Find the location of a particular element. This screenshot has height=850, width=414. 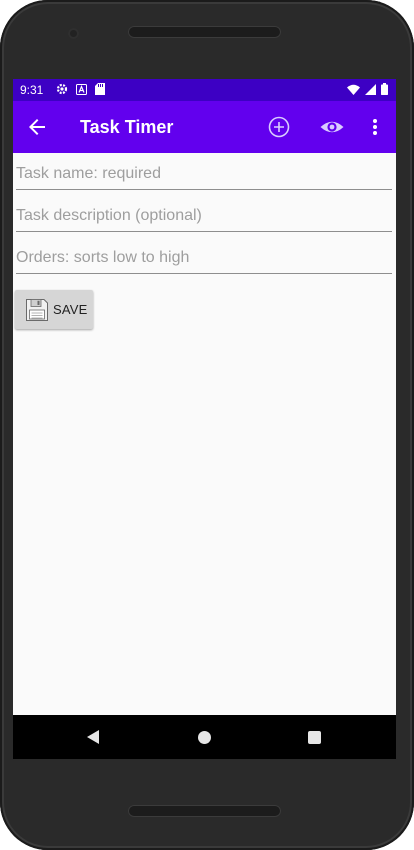

app-bar: Task Timer is located at coordinates (204, 127).